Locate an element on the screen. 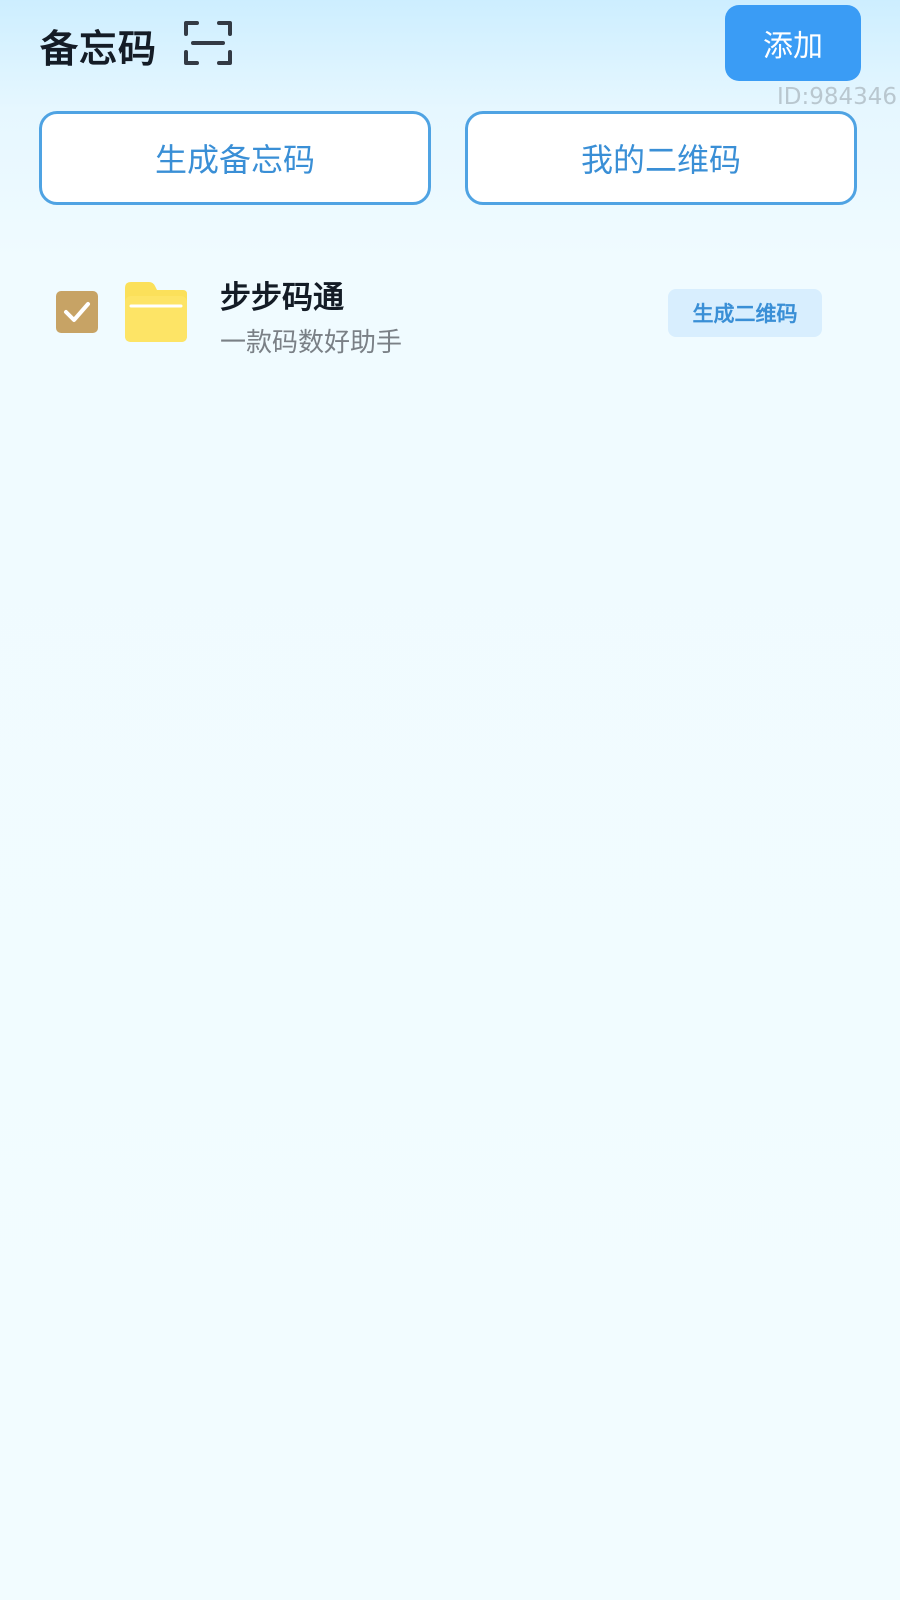 The width and height of the screenshot is (900, 1600). check-icon is located at coordinates (77, 312).